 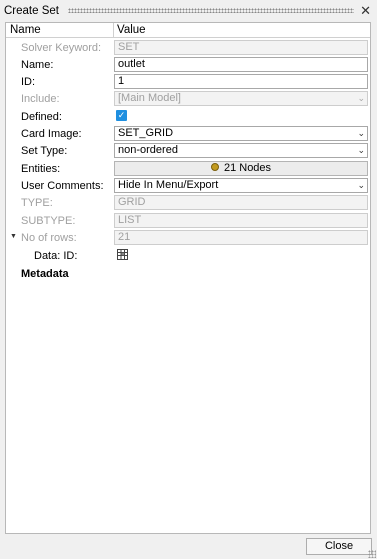 I want to click on entities-label: Entities:, so click(x=41, y=169).